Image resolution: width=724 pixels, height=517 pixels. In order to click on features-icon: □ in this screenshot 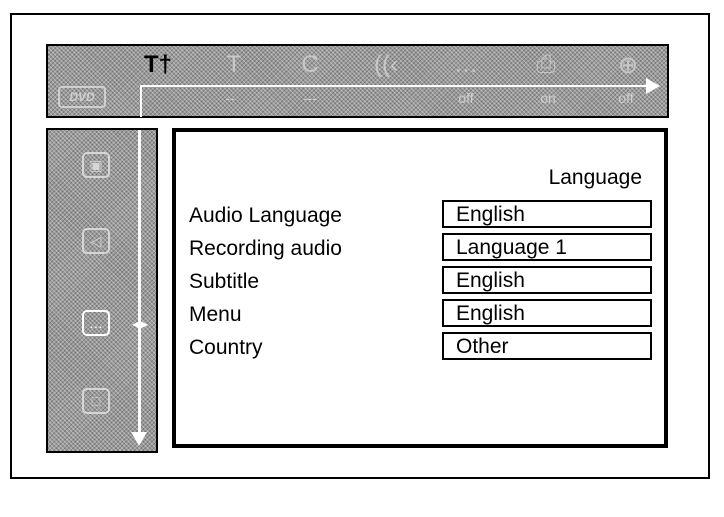, I will do `click(96, 401)`.